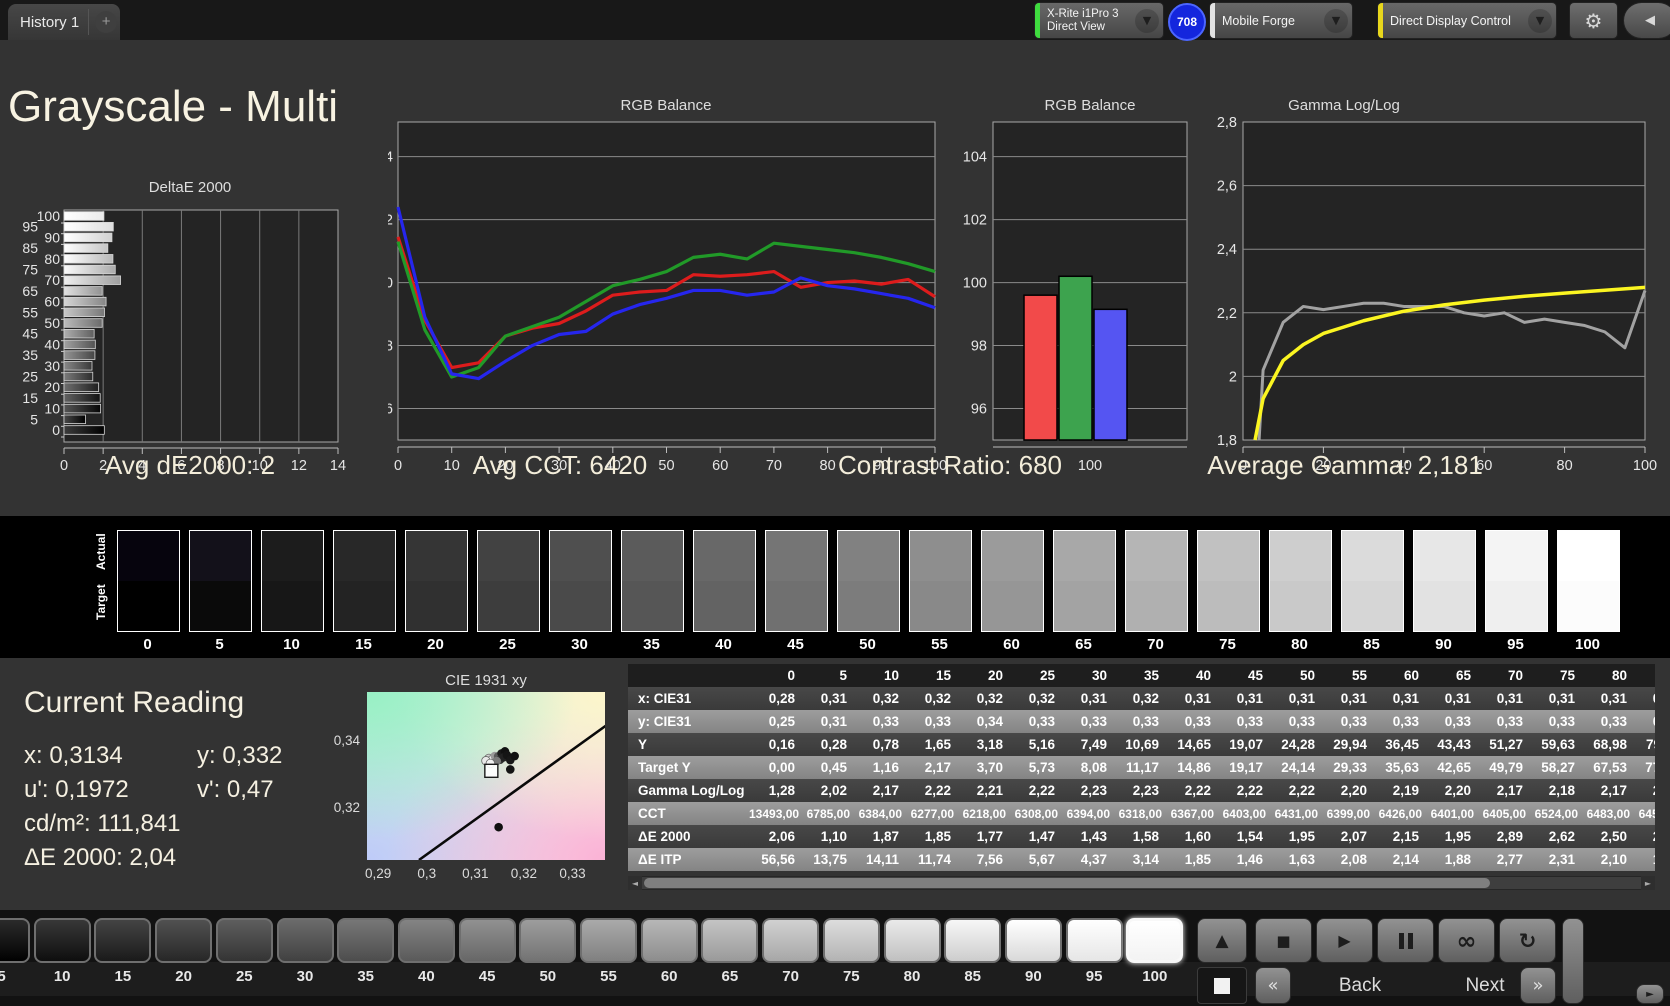 The height and width of the screenshot is (1006, 1670). I want to click on table-cell: 2,19, so click(1405, 790).